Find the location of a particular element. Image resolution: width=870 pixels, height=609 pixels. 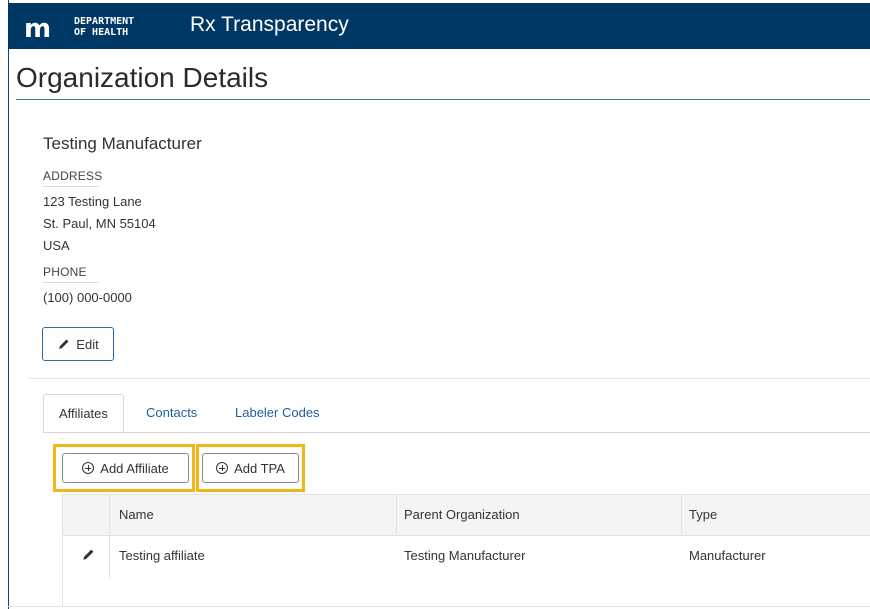

edit-row-pencil-icon is located at coordinates (88, 555).